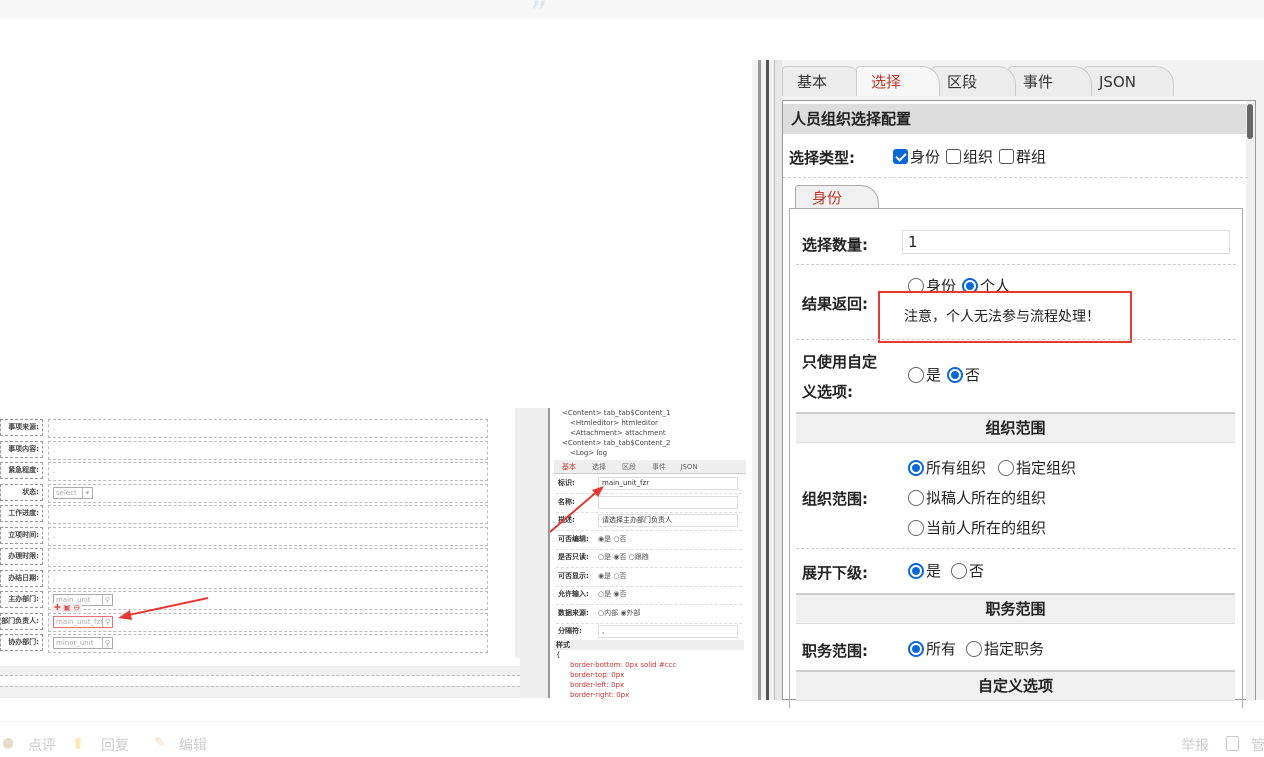  What do you see at coordinates (1250, 401) in the screenshot?
I see `scrollbar` at bounding box center [1250, 401].